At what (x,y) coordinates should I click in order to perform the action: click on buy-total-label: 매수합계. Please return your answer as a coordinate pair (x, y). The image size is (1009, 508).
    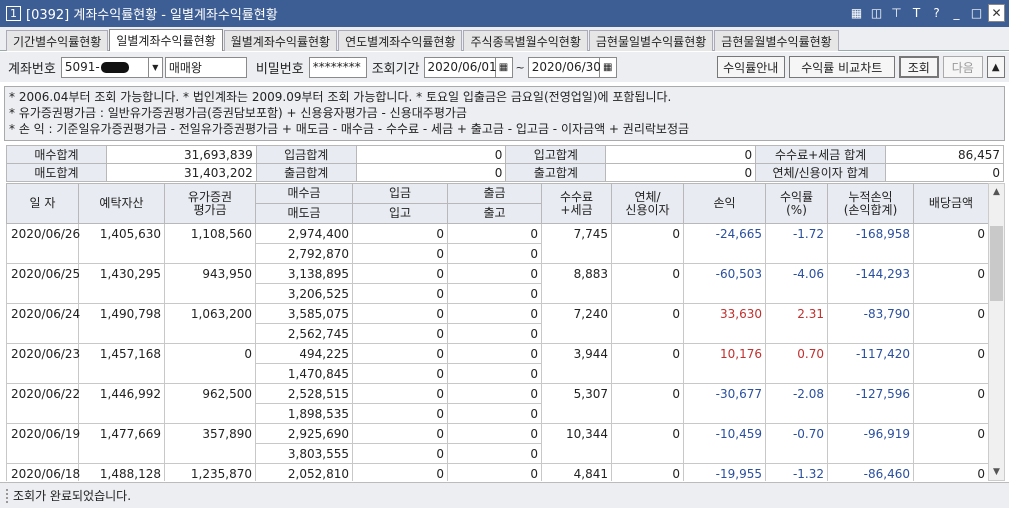
    Looking at the image, I should click on (56, 154).